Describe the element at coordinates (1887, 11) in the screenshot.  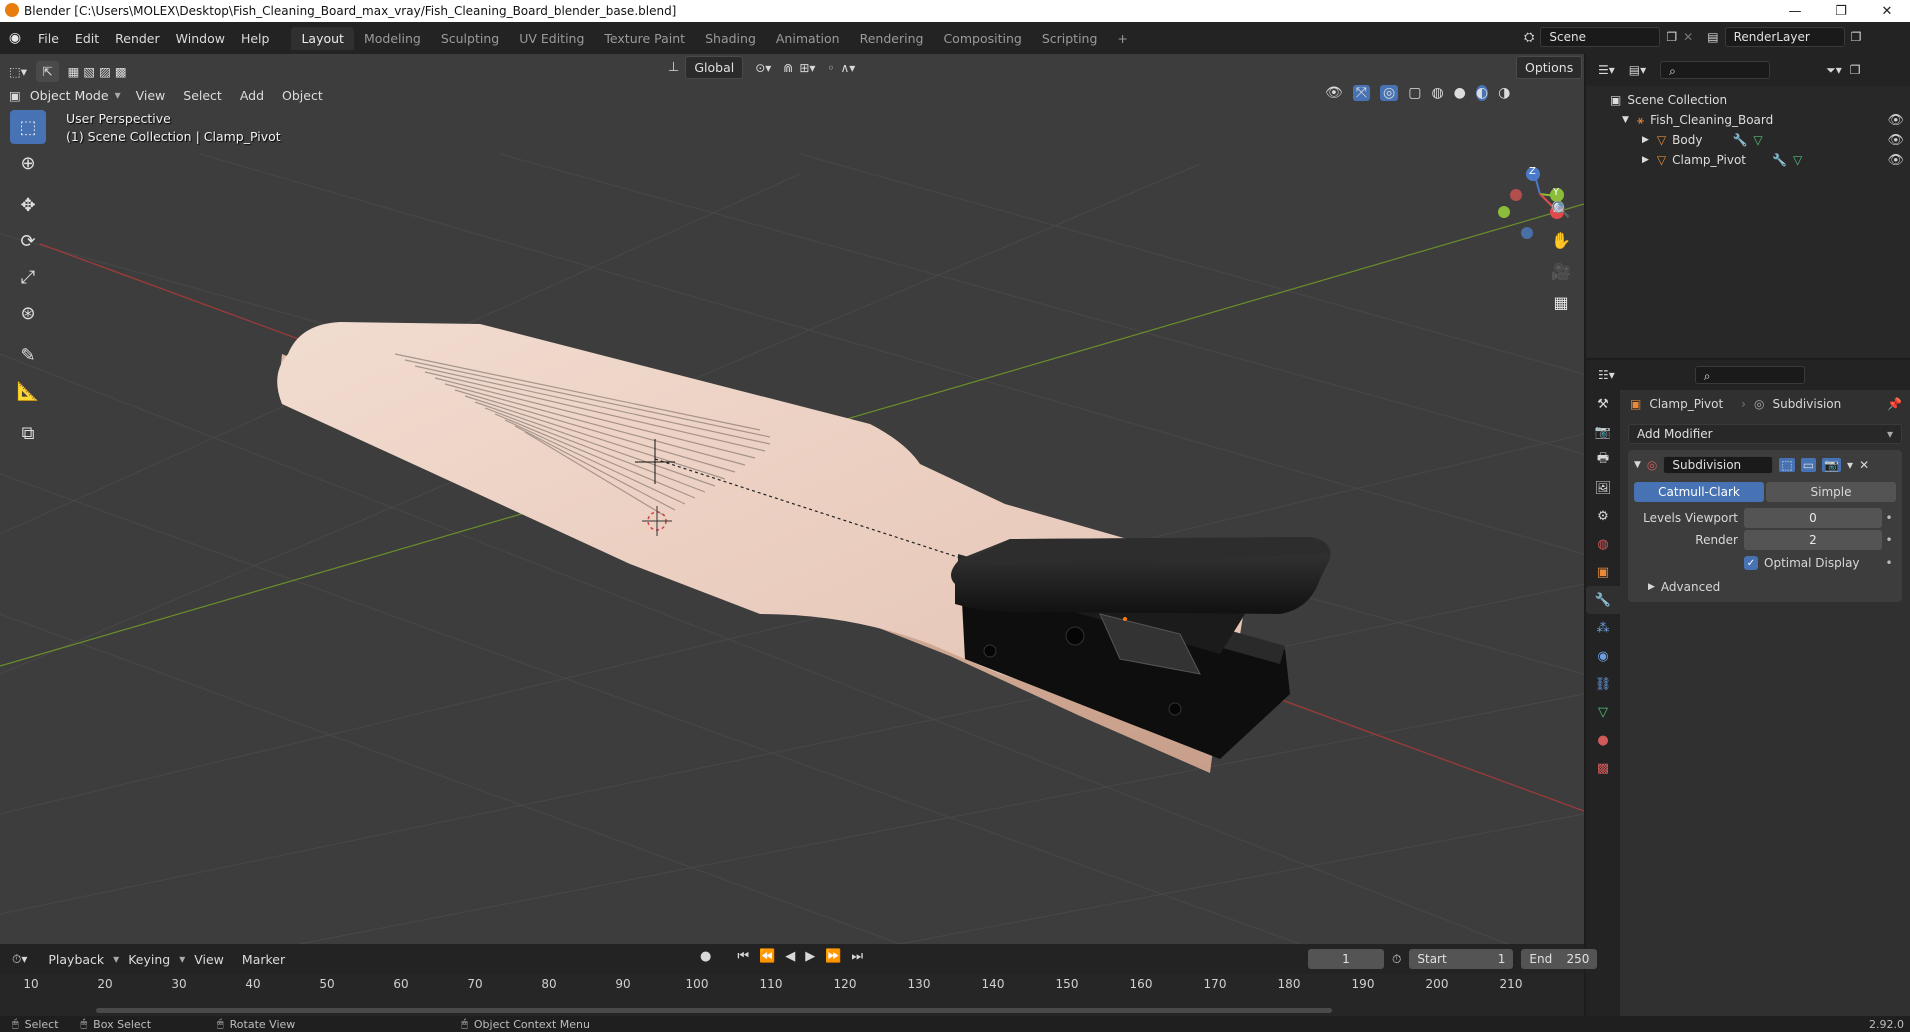
I see `close-window-button: ✕` at that location.